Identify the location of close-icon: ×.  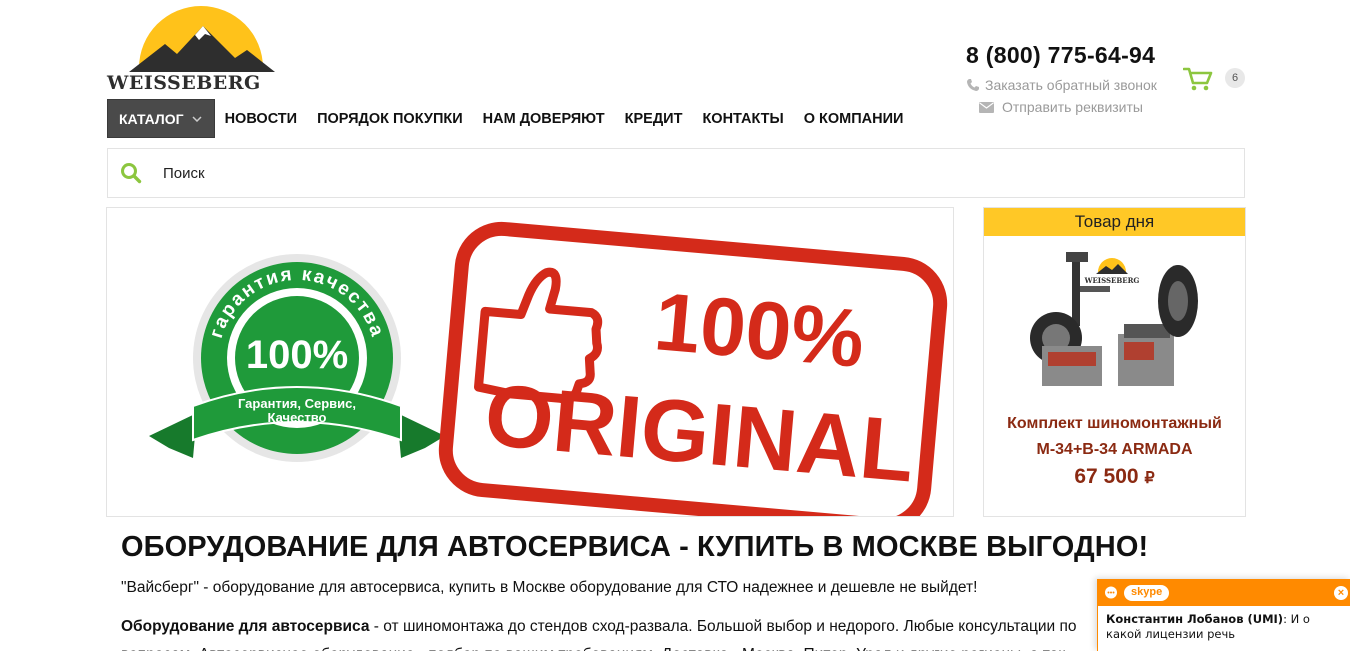
(1341, 593).